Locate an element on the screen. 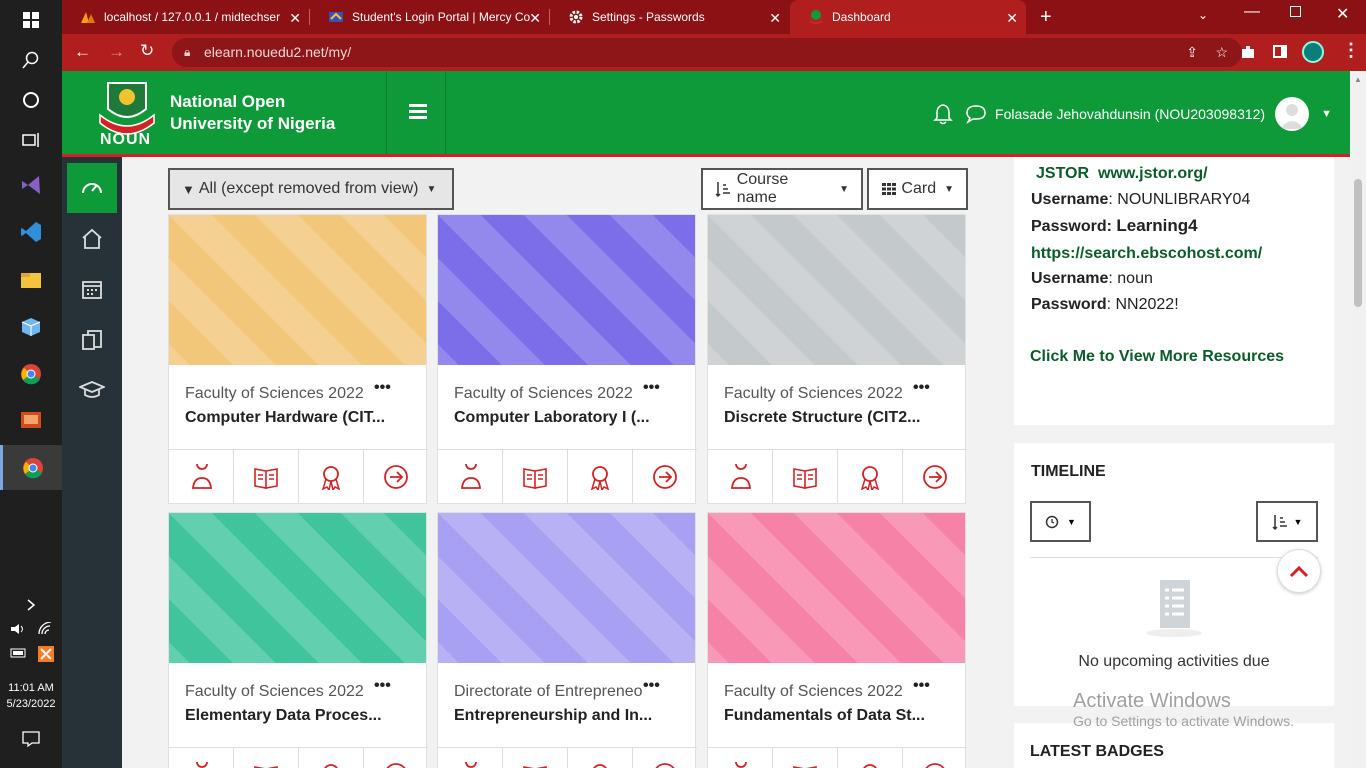  sidebar-item-dashboard is located at coordinates (92, 188).